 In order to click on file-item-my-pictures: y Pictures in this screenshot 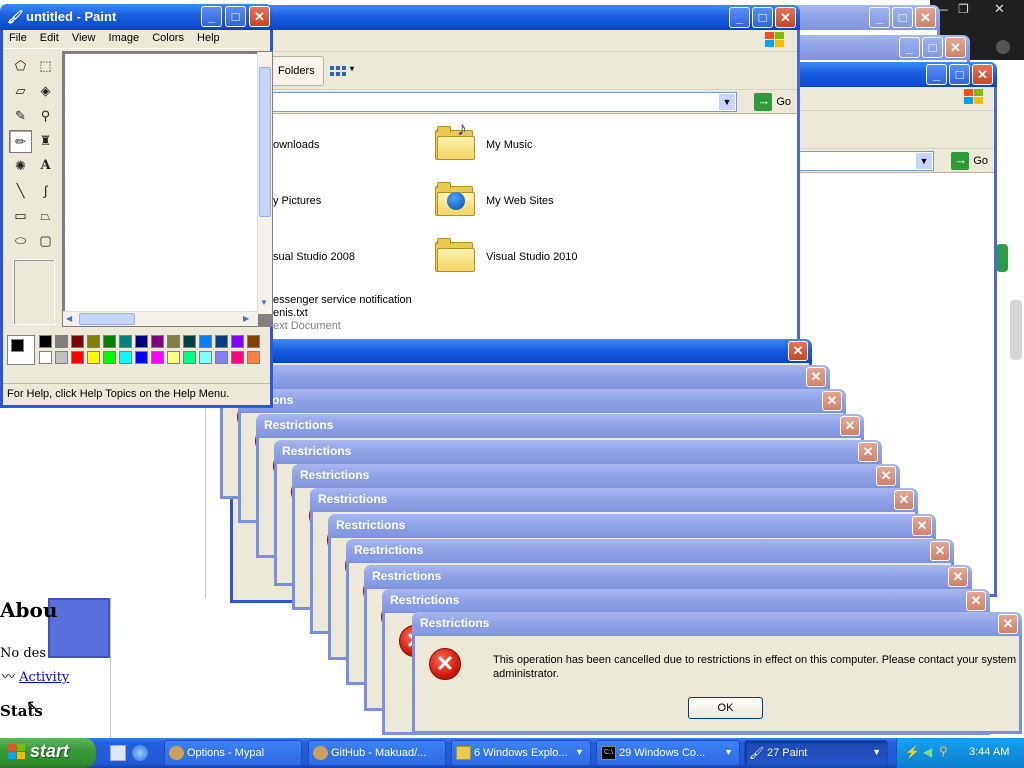, I will do `click(297, 201)`.